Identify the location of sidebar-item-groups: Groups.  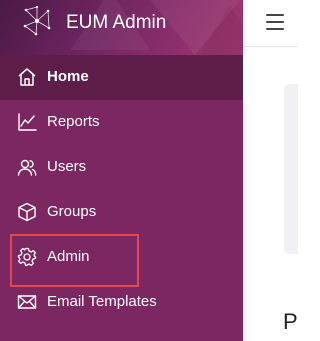
(121, 212).